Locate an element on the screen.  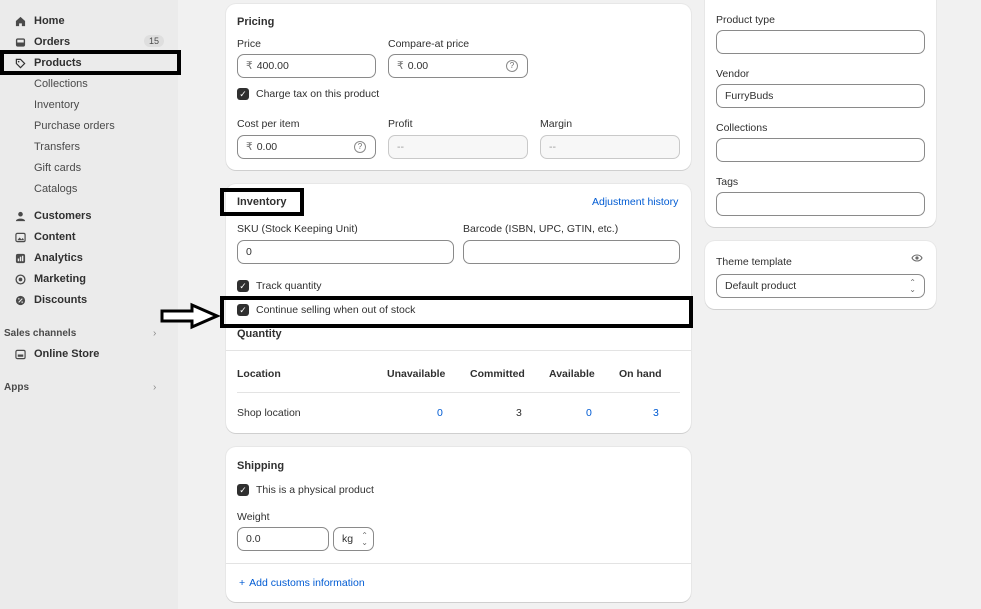
charge-tax-checkbox: ✓ is located at coordinates (243, 94).